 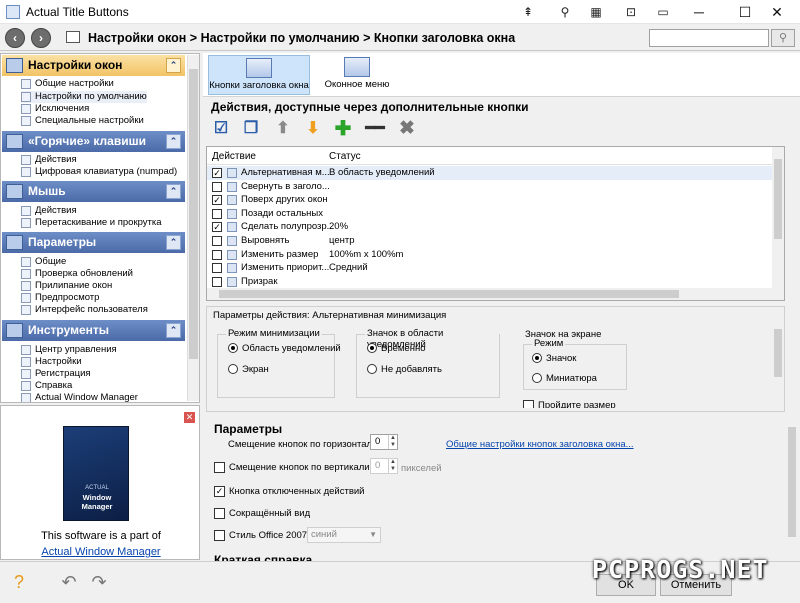 I want to click on sidebar-item-control-center: Центр управления, so click(x=69, y=350).